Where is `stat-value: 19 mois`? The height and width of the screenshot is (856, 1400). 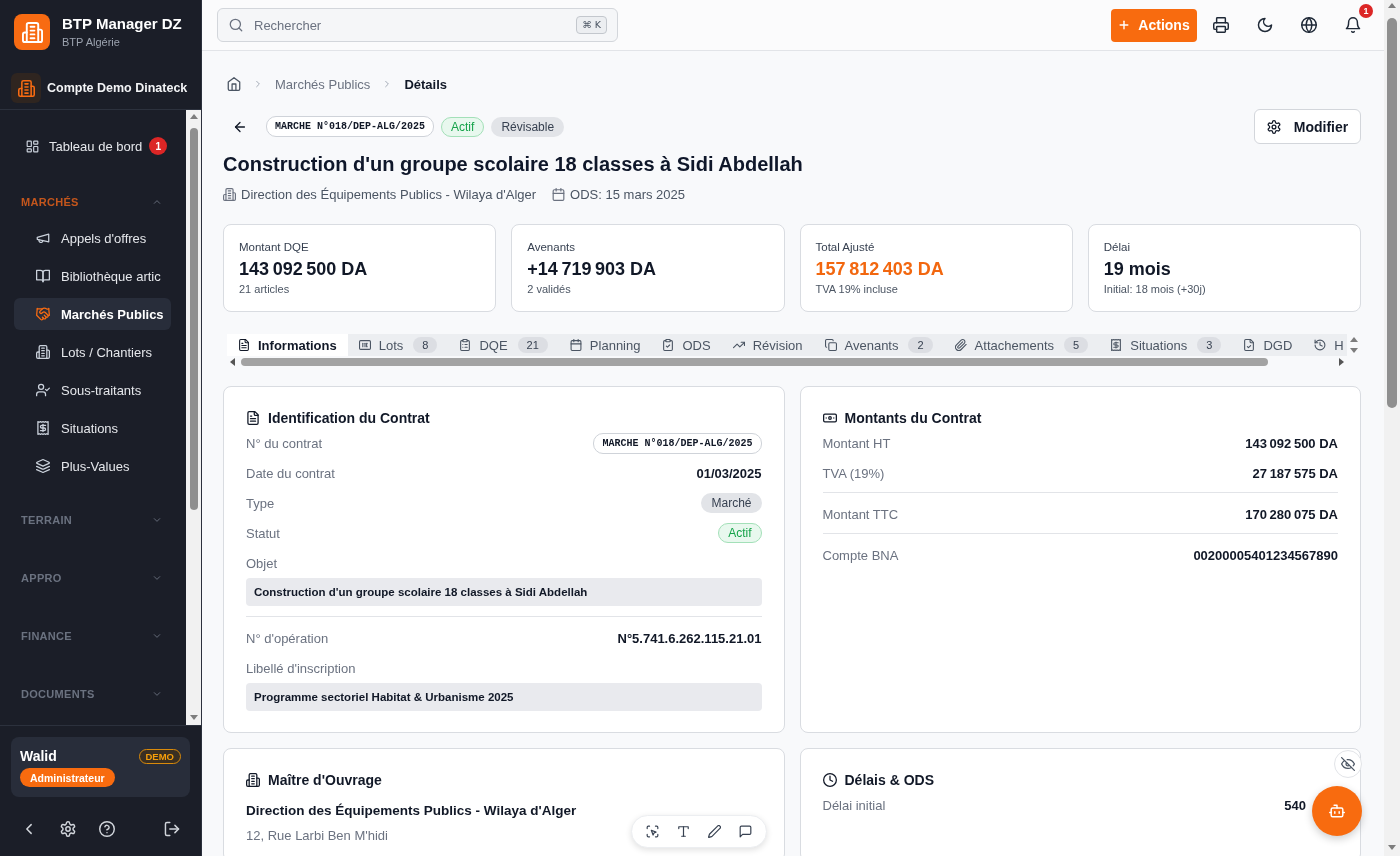 stat-value: 19 mois is located at coordinates (1137, 269).